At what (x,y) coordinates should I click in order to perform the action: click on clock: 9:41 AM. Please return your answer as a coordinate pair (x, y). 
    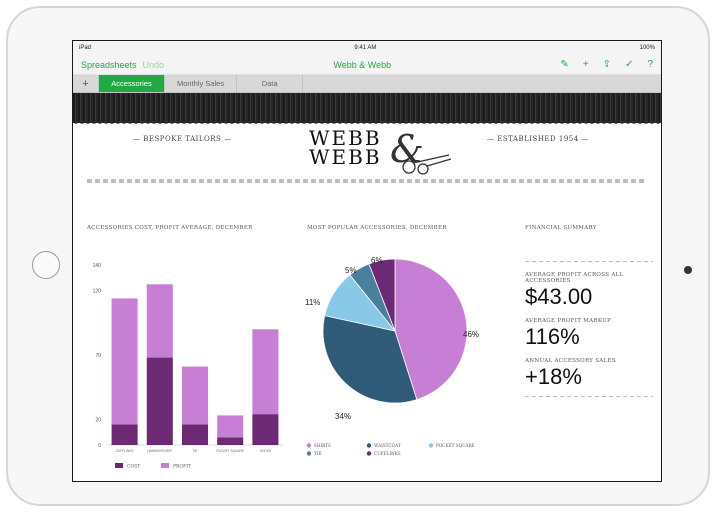
    Looking at the image, I should click on (365, 48).